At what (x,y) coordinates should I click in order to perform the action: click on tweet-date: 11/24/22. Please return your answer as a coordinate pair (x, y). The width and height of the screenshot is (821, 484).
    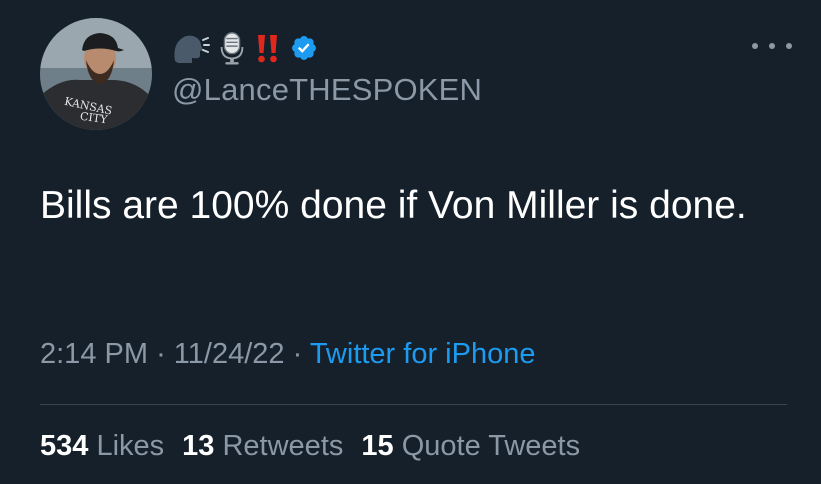
    Looking at the image, I should click on (229, 354).